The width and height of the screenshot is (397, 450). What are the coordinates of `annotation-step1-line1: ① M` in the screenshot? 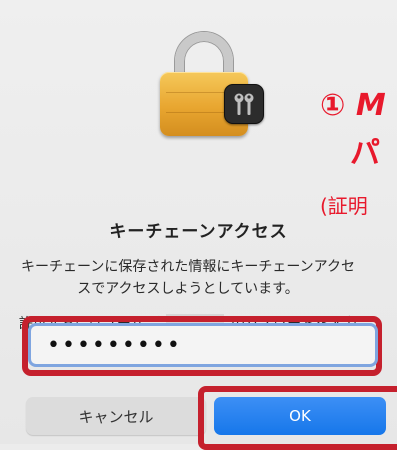 It's located at (353, 105).